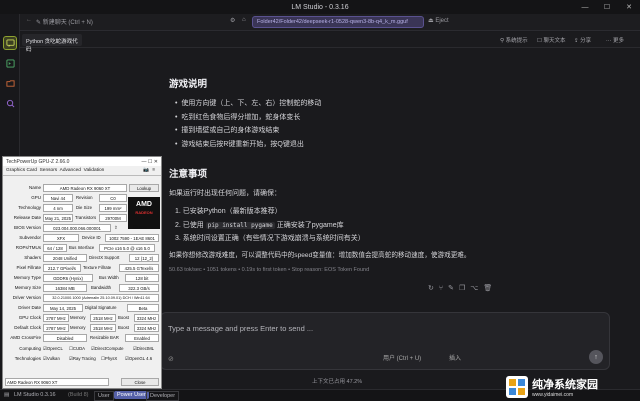 The width and height of the screenshot is (640, 401). I want to click on card-select: AMD Radeon RX 9060 XT, so click(57, 382).